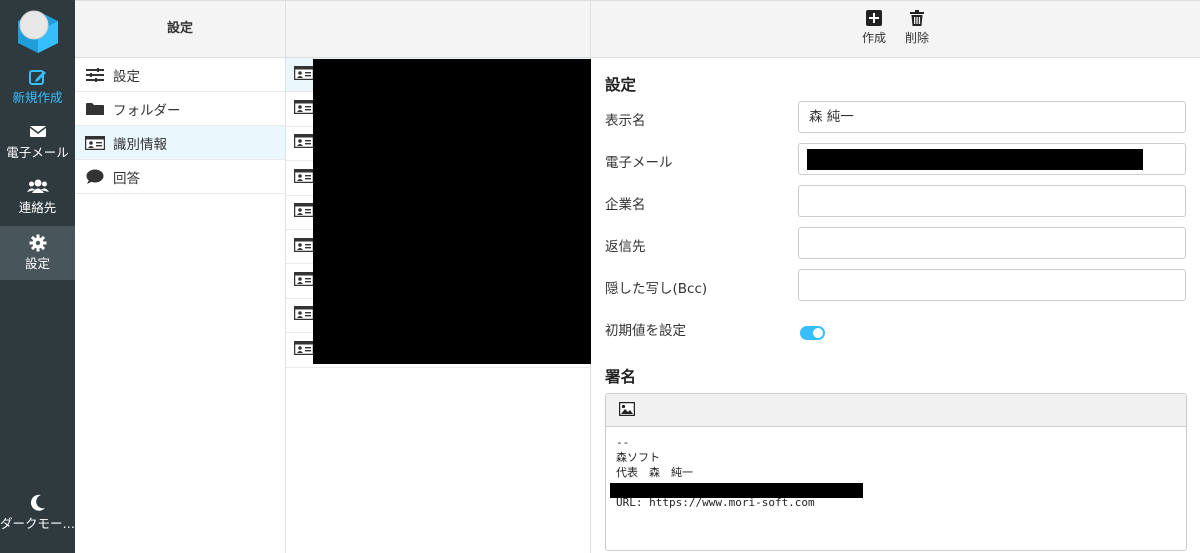  I want to click on settings-section-title: 設定, so click(621, 85).